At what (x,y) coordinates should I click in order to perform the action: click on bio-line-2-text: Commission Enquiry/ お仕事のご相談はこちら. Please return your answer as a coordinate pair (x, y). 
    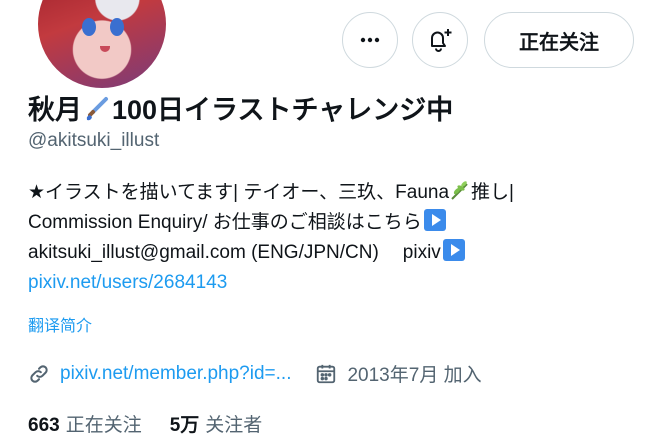
    Looking at the image, I should click on (225, 222).